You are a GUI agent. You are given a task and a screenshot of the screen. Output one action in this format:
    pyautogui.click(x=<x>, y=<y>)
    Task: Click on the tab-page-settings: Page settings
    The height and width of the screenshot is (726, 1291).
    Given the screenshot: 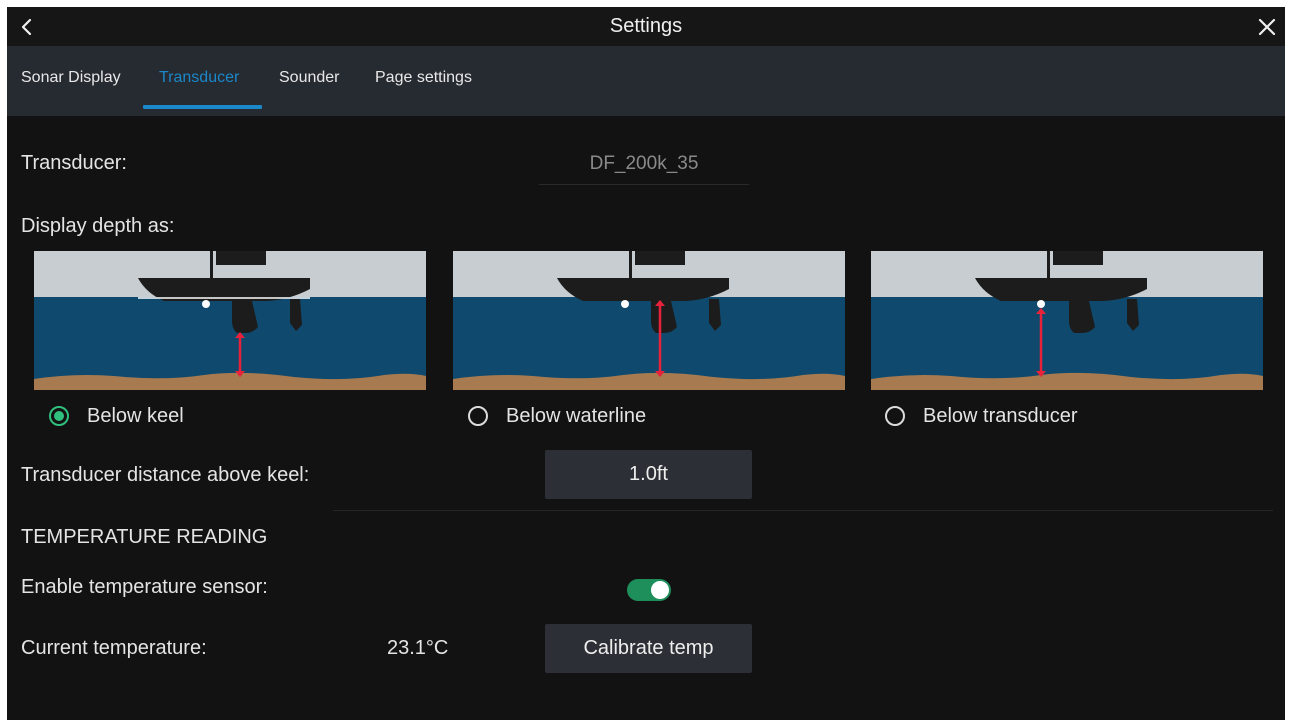 What is the action you would take?
    pyautogui.click(x=423, y=81)
    